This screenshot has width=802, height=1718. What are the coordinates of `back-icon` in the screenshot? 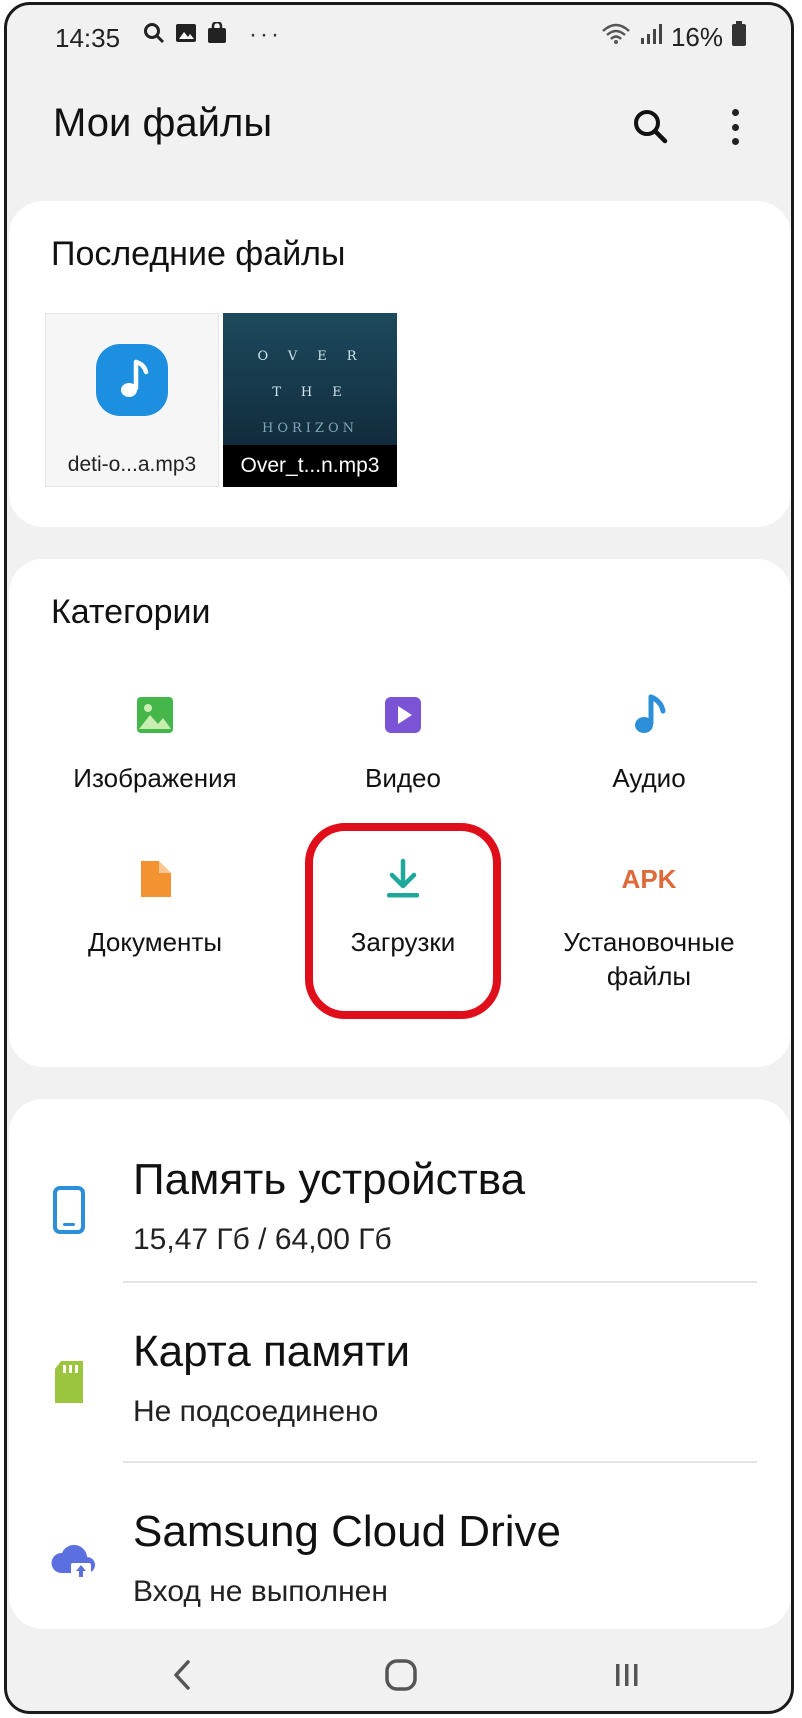 It's located at (182, 1675).